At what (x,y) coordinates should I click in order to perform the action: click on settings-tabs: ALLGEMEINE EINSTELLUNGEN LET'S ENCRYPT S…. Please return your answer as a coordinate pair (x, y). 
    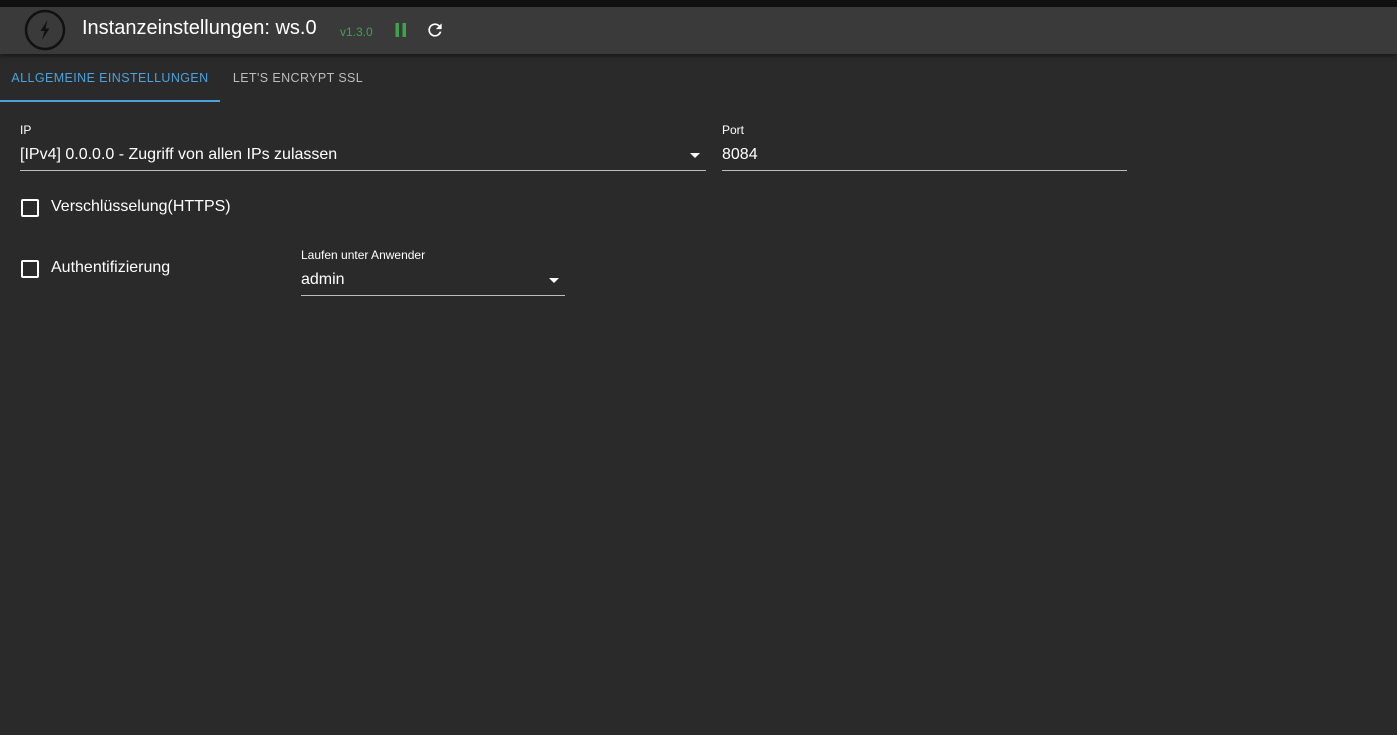
    Looking at the image, I should click on (698, 78).